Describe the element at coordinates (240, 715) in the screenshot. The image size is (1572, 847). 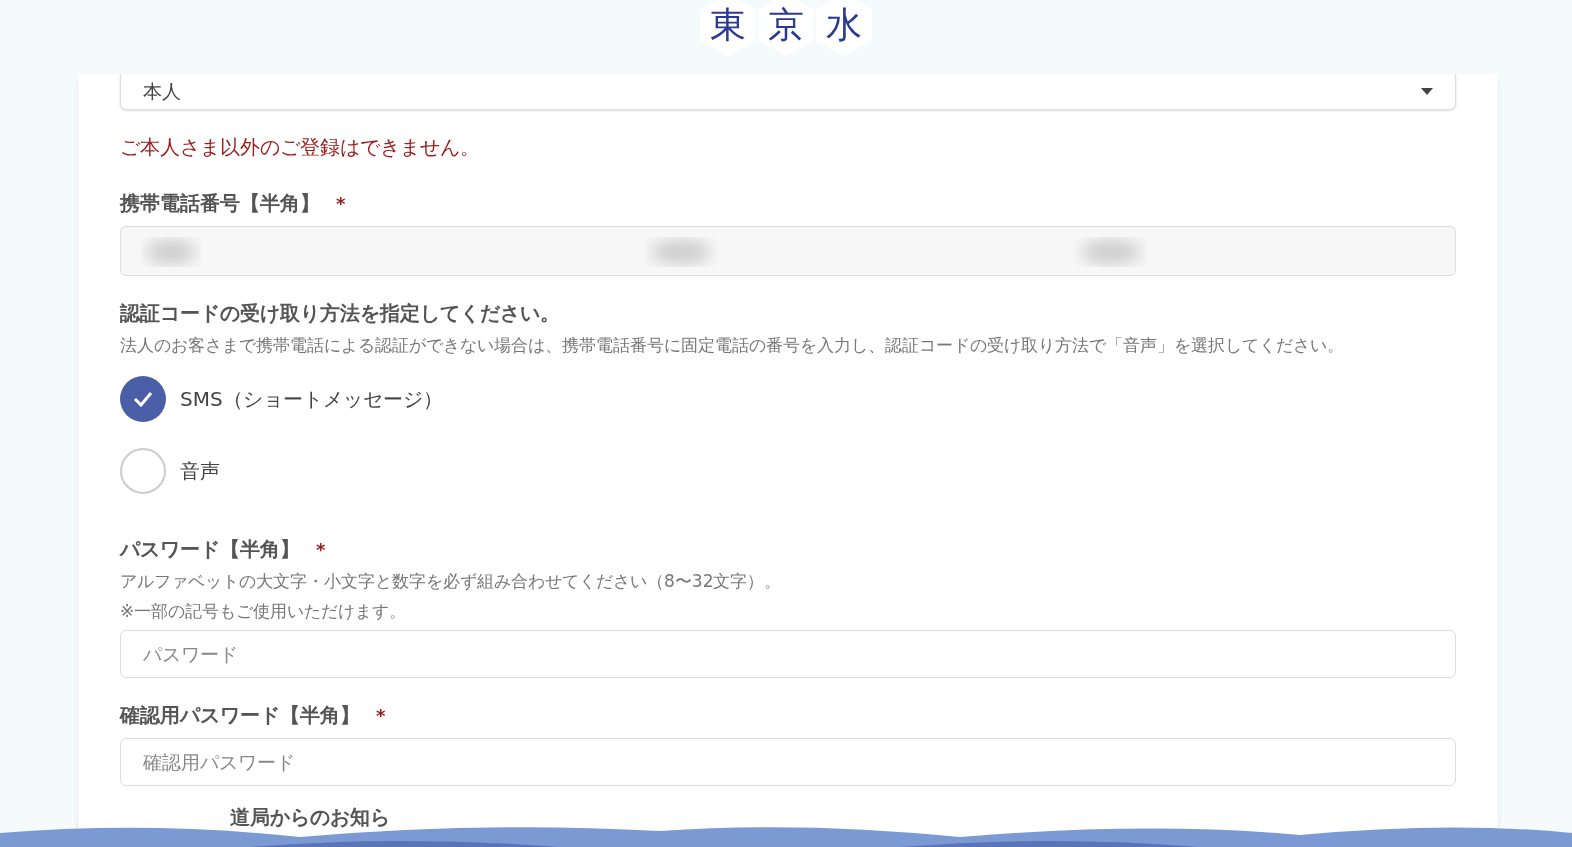
I see `field-label: 確認用パスワード【半角】` at that location.